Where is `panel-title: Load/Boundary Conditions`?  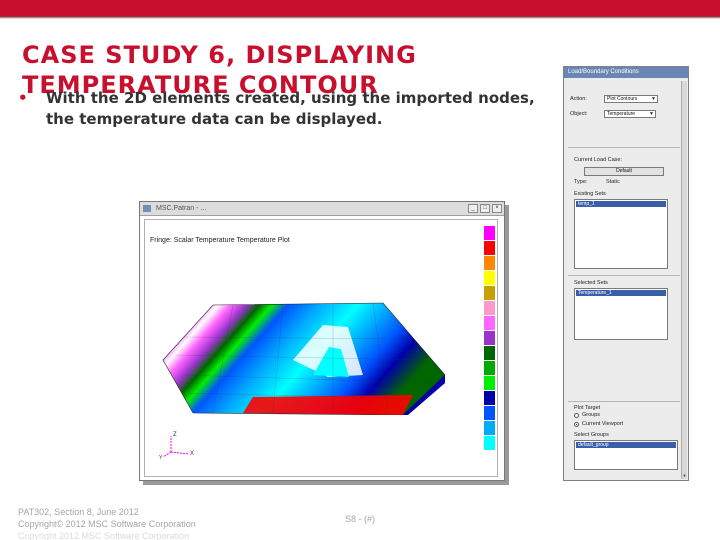
panel-title: Load/Boundary Conditions is located at coordinates (603, 72).